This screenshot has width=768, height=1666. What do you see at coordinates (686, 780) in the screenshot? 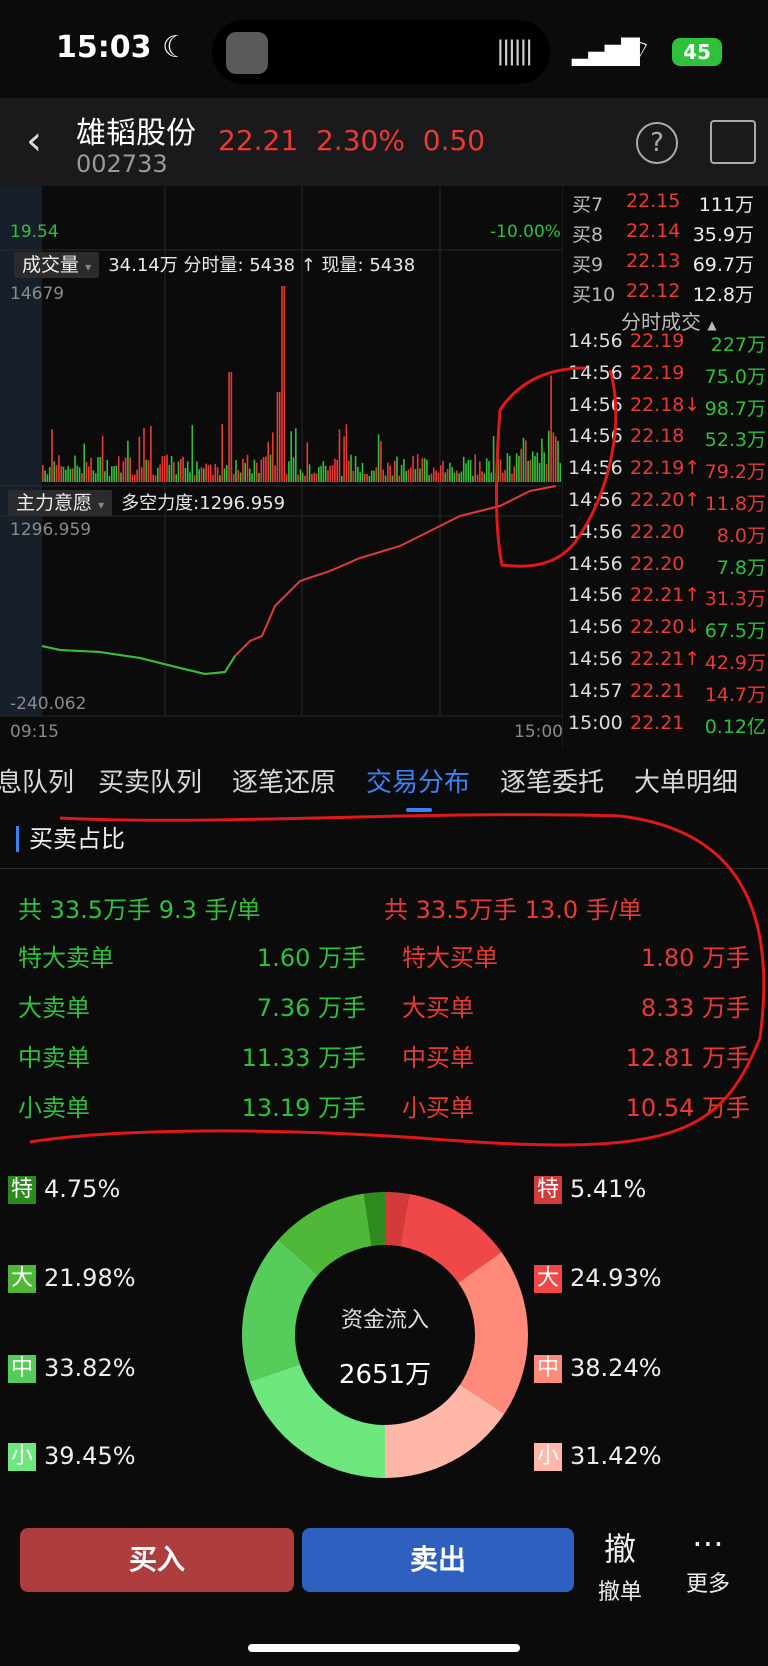
I see `tab-5: 大单明细` at bounding box center [686, 780].